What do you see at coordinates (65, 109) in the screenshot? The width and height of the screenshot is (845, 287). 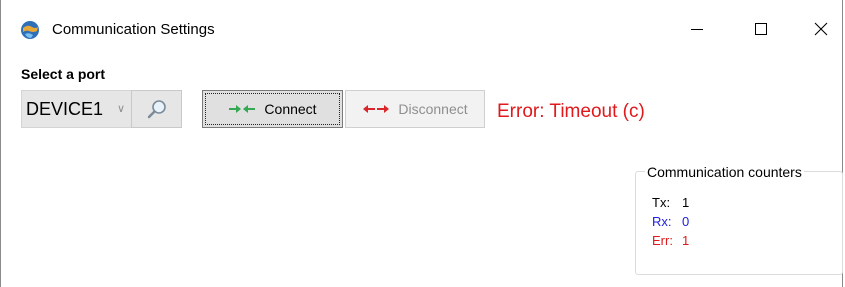 I see `port-dropdown-value: DEVICE1` at bounding box center [65, 109].